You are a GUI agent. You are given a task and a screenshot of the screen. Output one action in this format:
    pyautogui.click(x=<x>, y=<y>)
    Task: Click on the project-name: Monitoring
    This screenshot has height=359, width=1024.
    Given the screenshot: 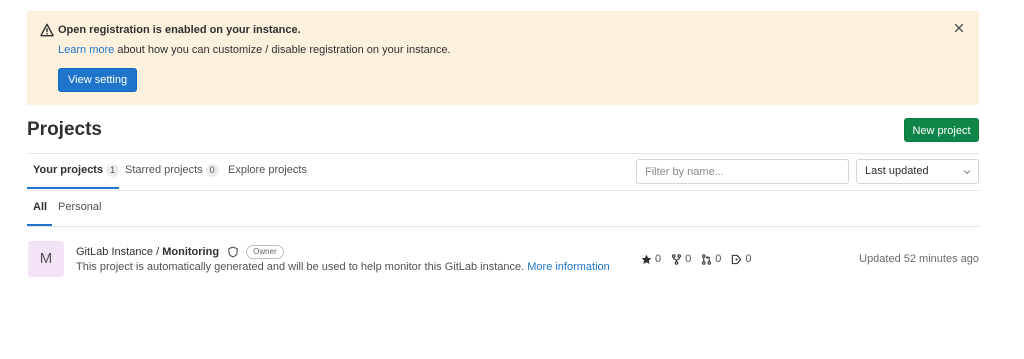 What is the action you would take?
    pyautogui.click(x=191, y=251)
    